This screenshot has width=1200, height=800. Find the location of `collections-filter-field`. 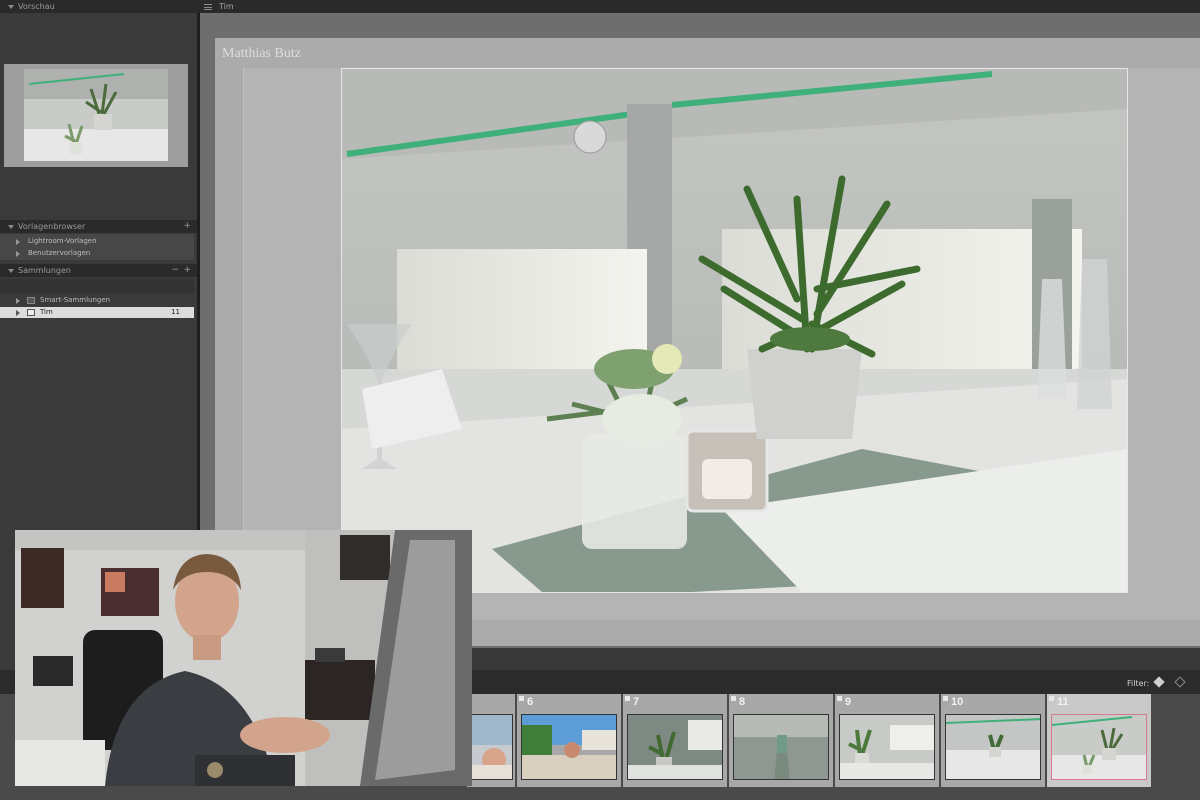

collections-filter-field is located at coordinates (97, 286).